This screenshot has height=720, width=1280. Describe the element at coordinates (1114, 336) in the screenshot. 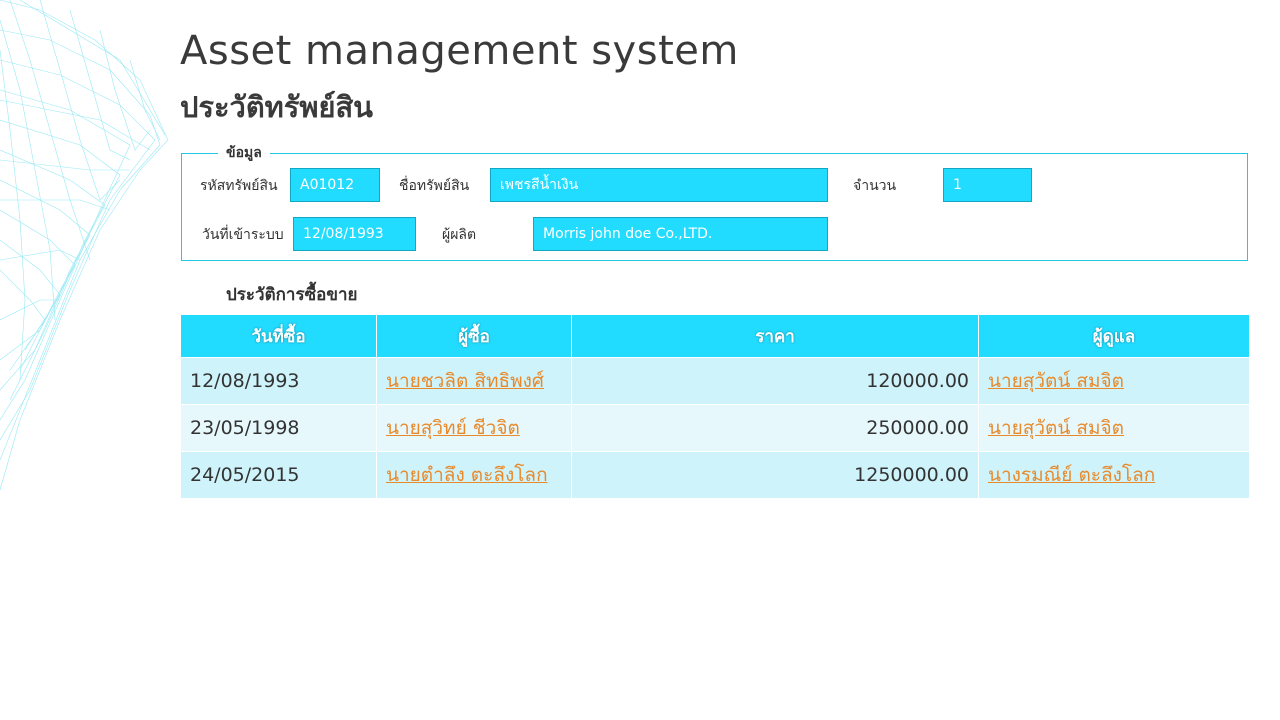

I see `column-header-caretaker: ผู้ดูแล` at that location.